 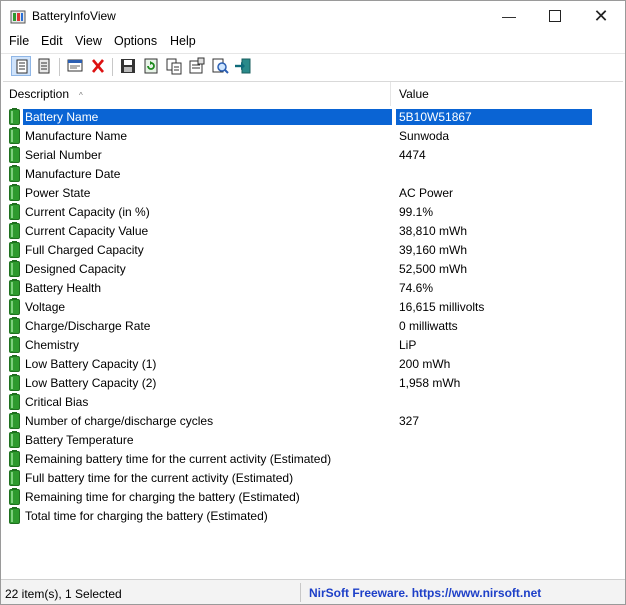 What do you see at coordinates (135, 41) in the screenshot?
I see `menu-options: Options` at bounding box center [135, 41].